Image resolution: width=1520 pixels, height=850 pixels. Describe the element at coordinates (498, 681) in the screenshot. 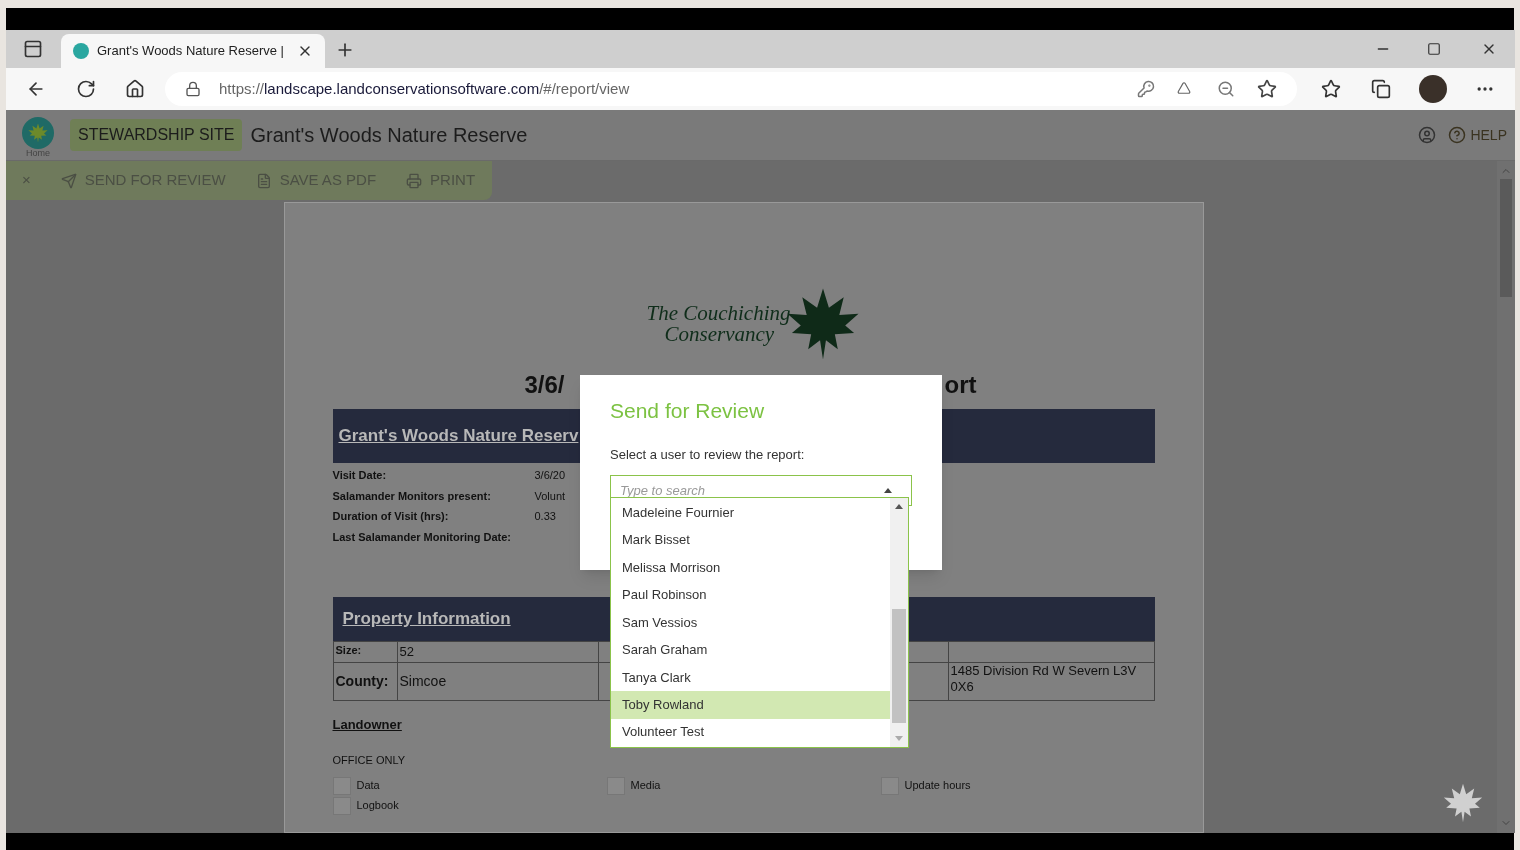

I see `table-cell: Simcoe` at that location.